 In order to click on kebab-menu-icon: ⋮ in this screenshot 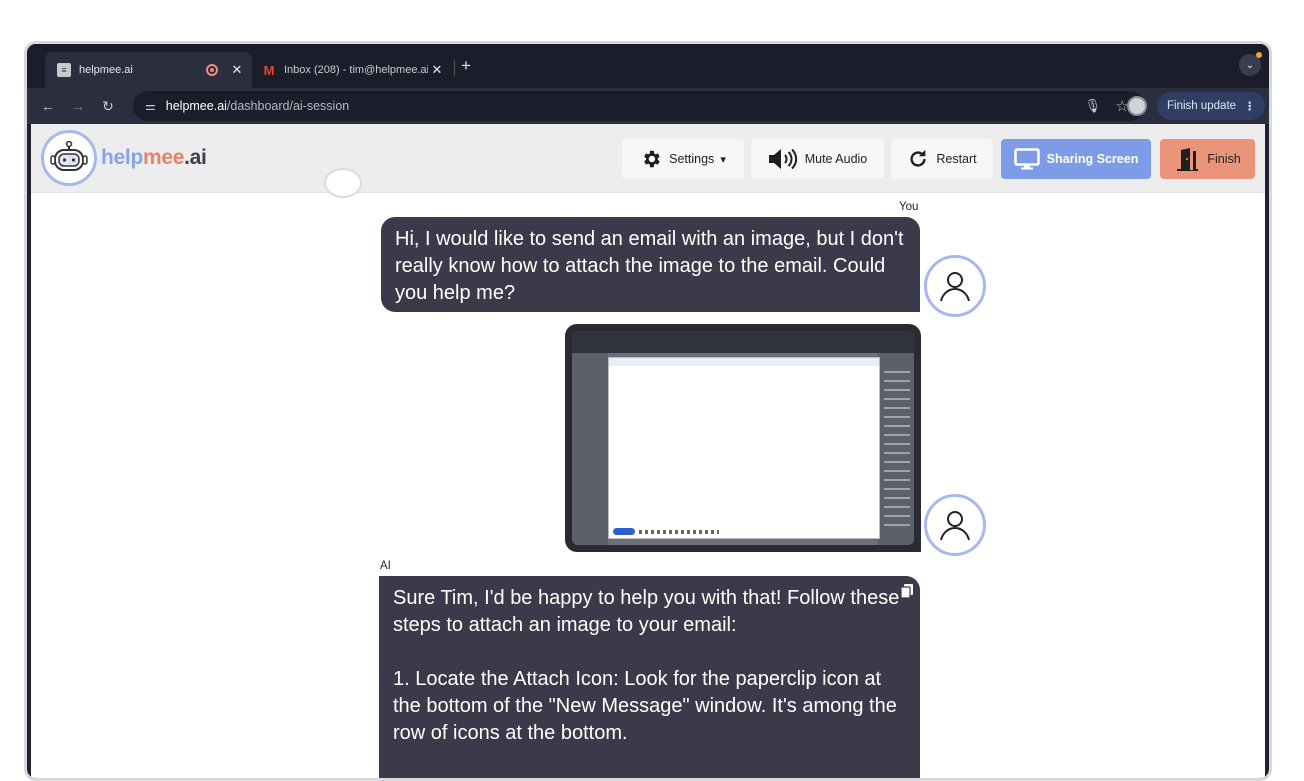, I will do `click(1250, 107)`.